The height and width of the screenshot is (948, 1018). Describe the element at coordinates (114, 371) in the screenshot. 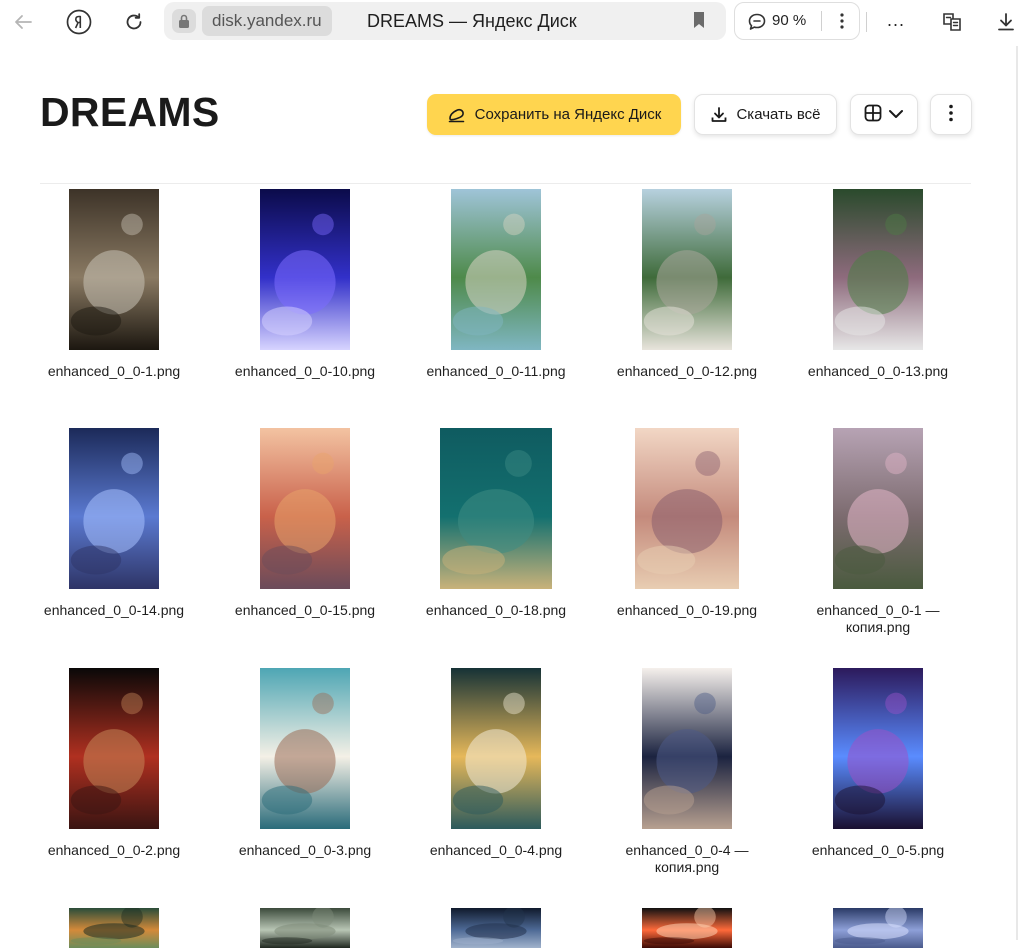

I see `file-name: enhanced_0_0-1.png` at that location.